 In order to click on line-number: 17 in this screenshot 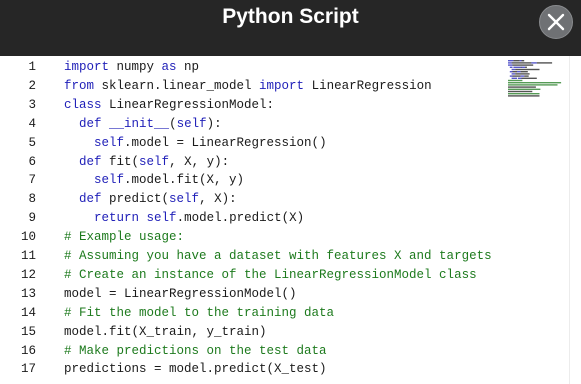, I will do `click(28, 369)`.